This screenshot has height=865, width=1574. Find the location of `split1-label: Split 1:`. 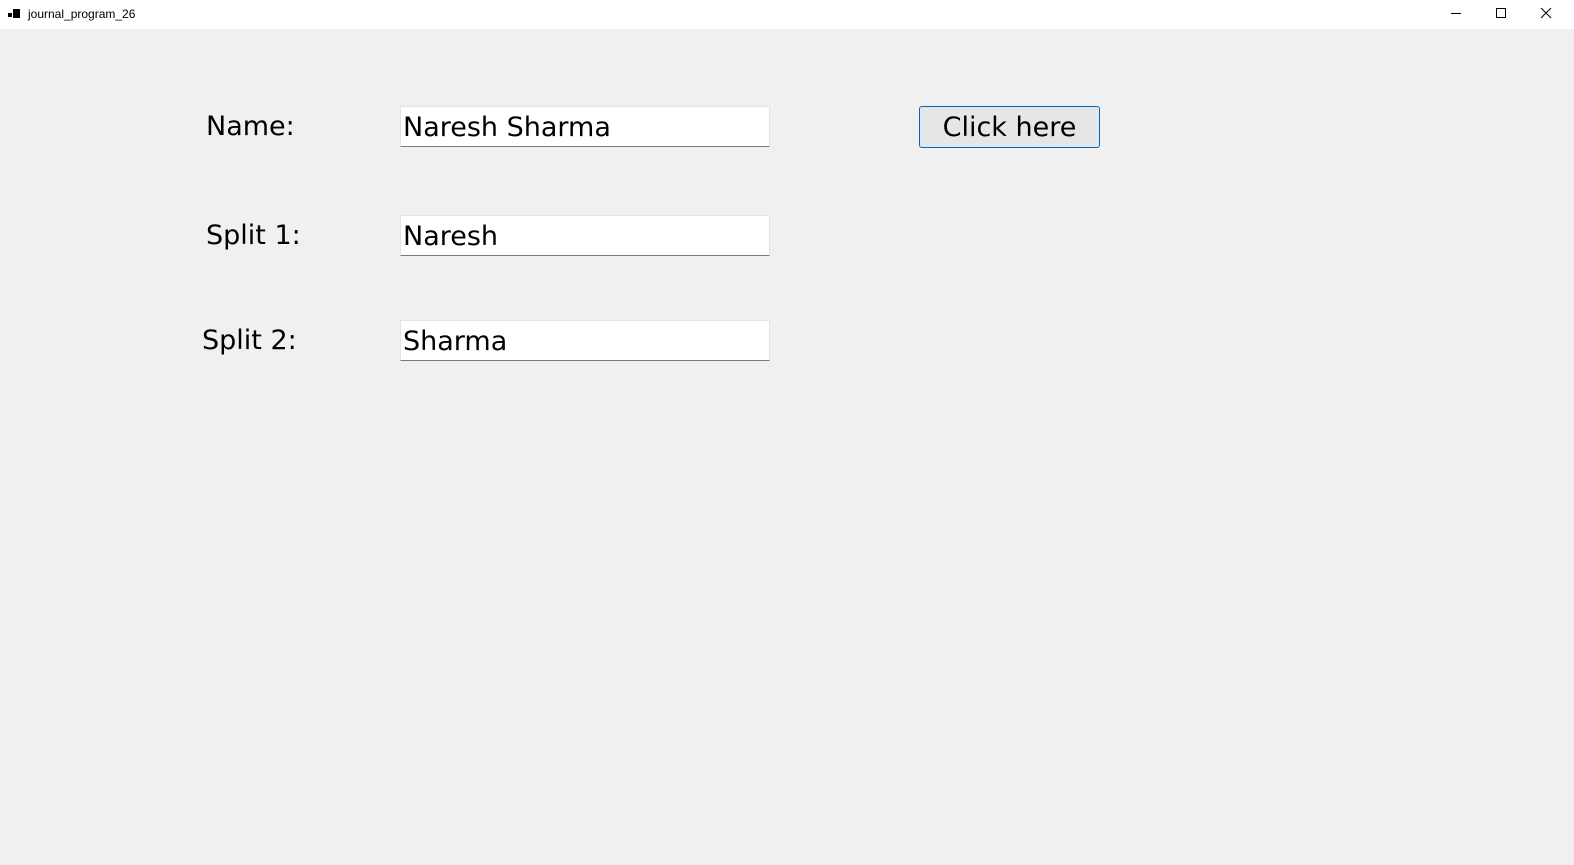

split1-label: Split 1: is located at coordinates (253, 235).